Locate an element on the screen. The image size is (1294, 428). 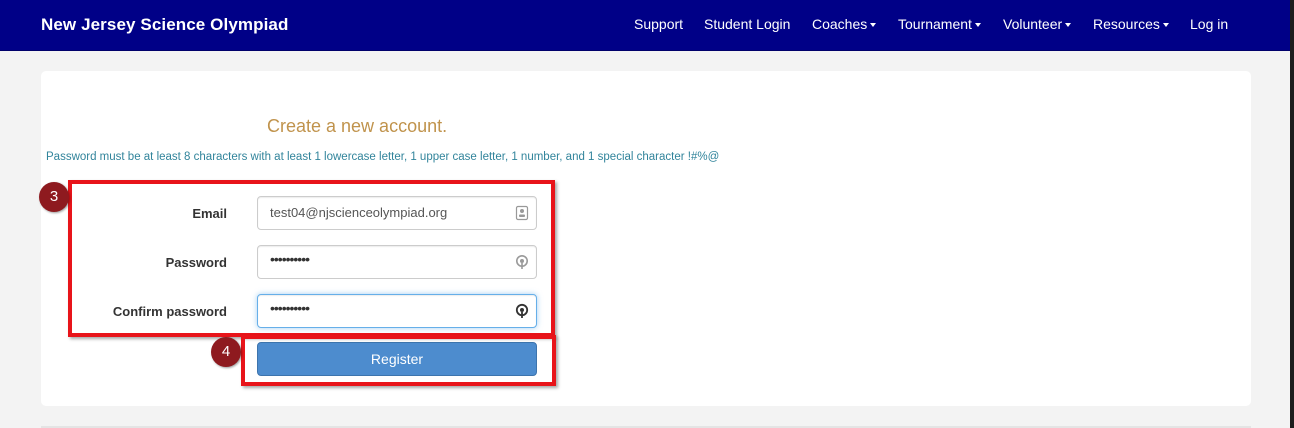
step-badge-3: 3 is located at coordinates (54, 197).